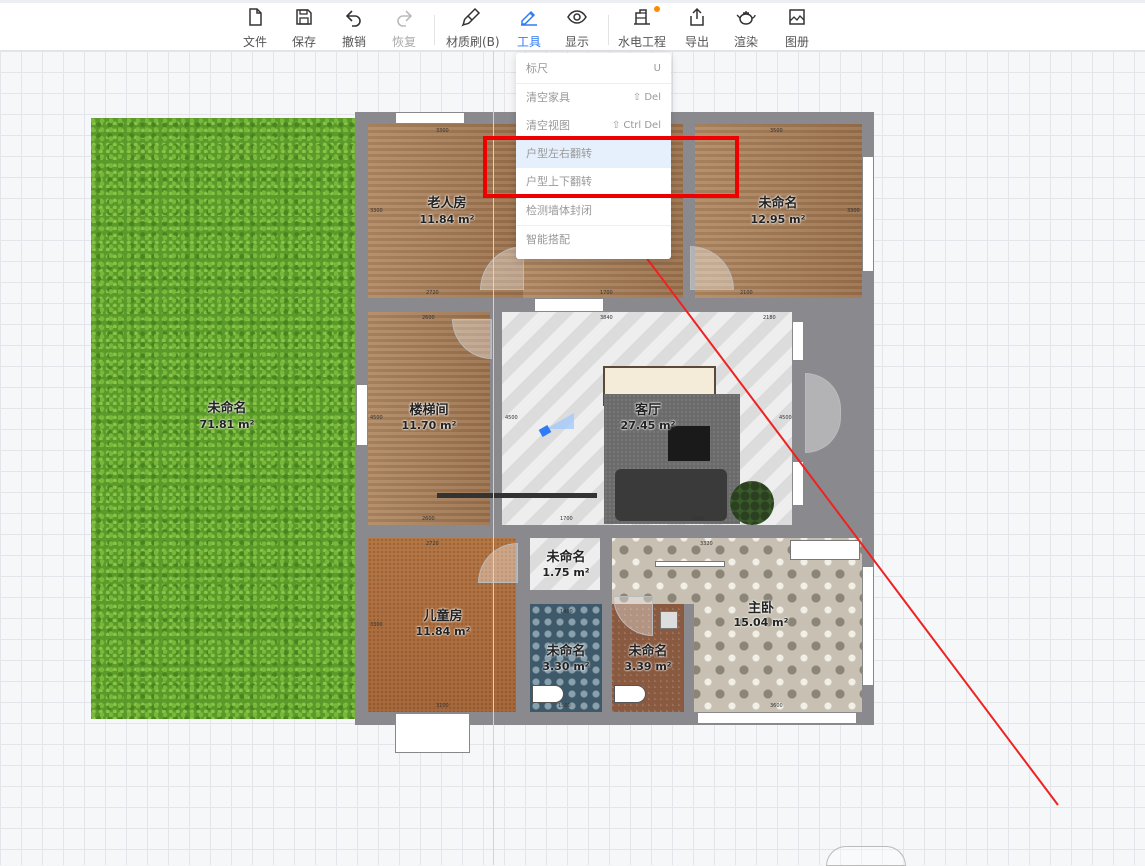 This screenshot has height=866, width=1145. What do you see at coordinates (593, 240) in the screenshot?
I see `menu-item-smart-match: 智能搭配` at bounding box center [593, 240].